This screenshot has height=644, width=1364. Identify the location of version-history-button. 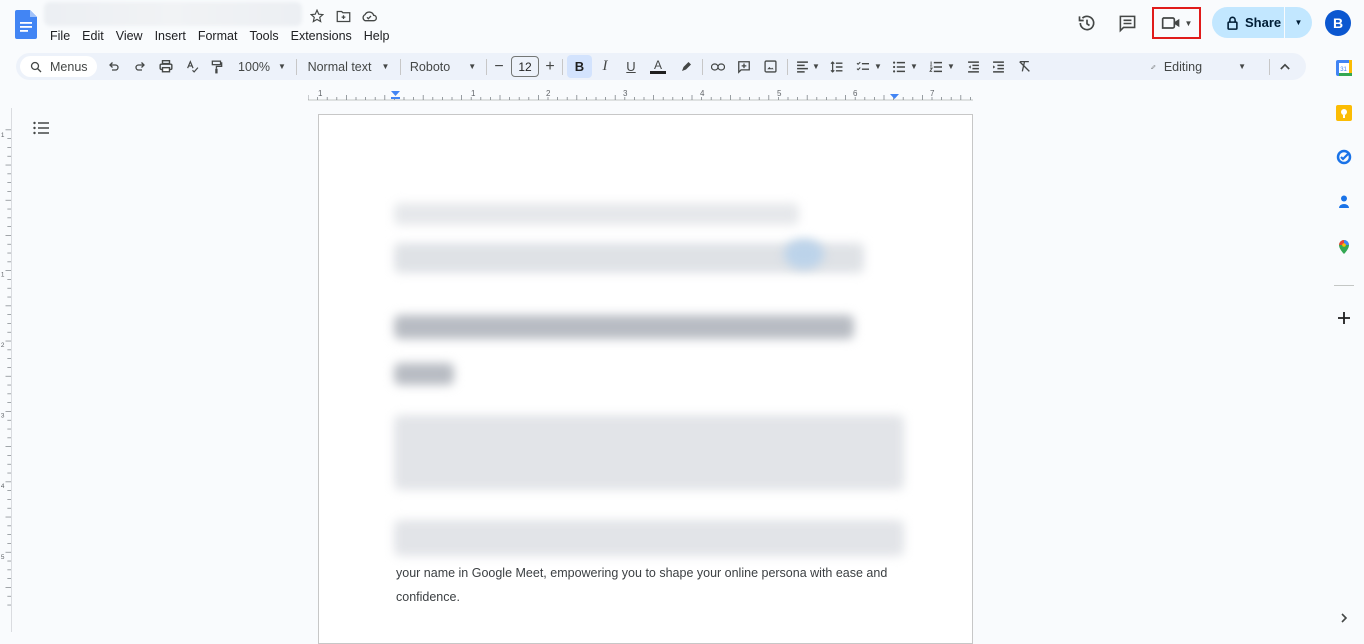
(1087, 23).